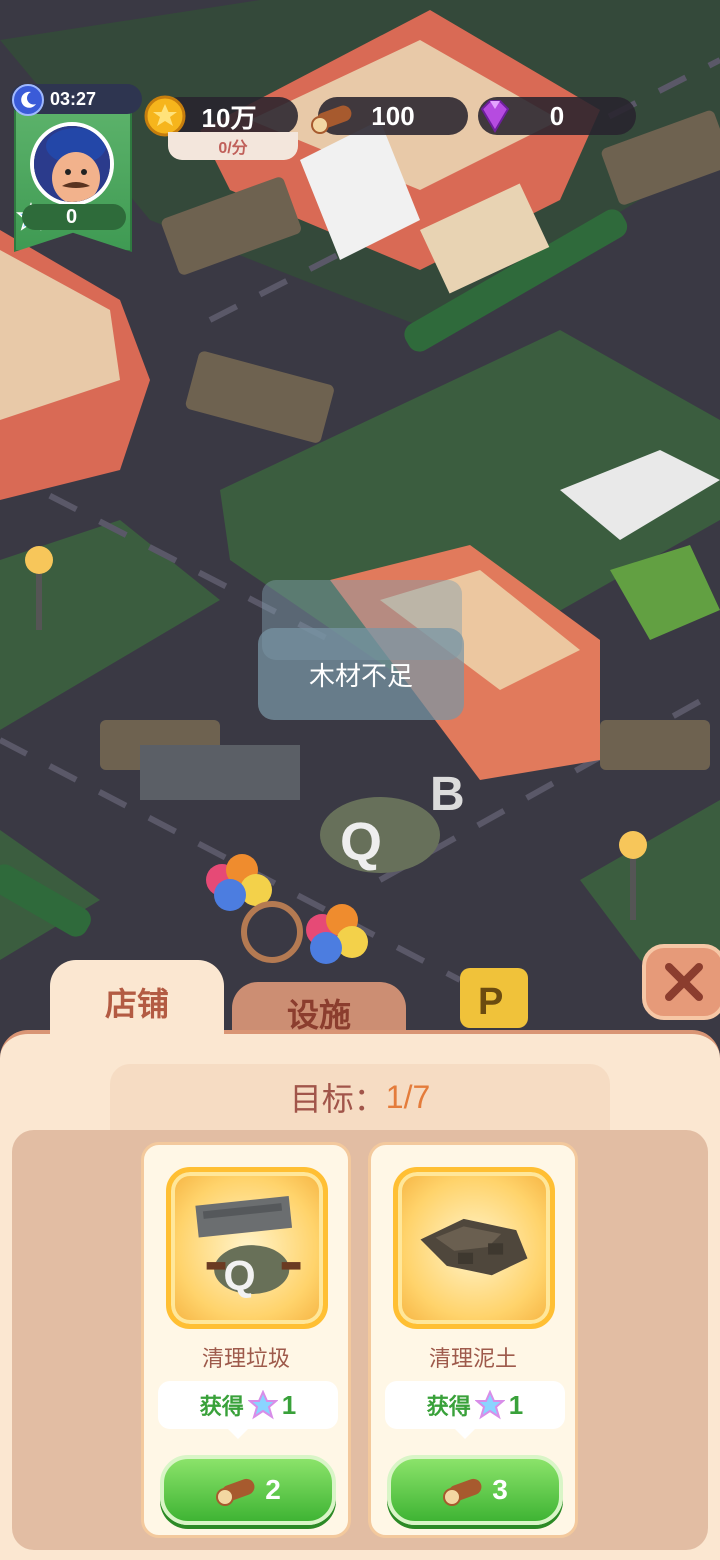 The image size is (720, 1560). Describe the element at coordinates (28, 100) in the screenshot. I see `moon-icon` at that location.